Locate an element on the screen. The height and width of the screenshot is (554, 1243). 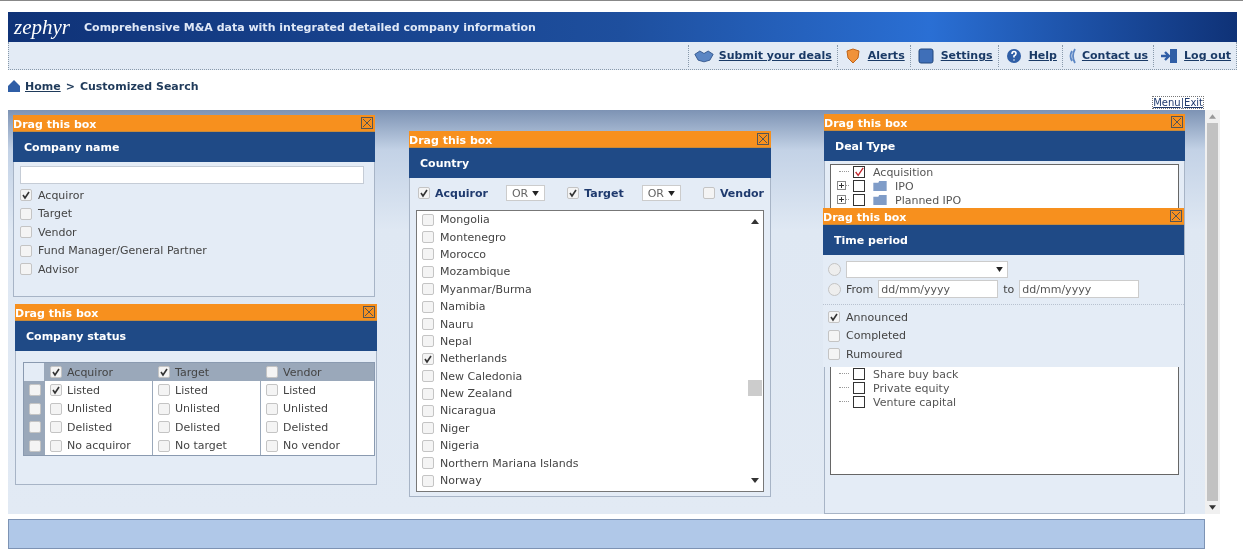
box-title: Time period is located at coordinates (1003, 239).